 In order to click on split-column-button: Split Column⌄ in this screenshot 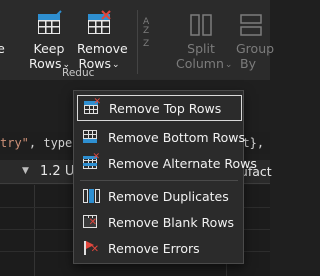, I will do `click(204, 42)`.